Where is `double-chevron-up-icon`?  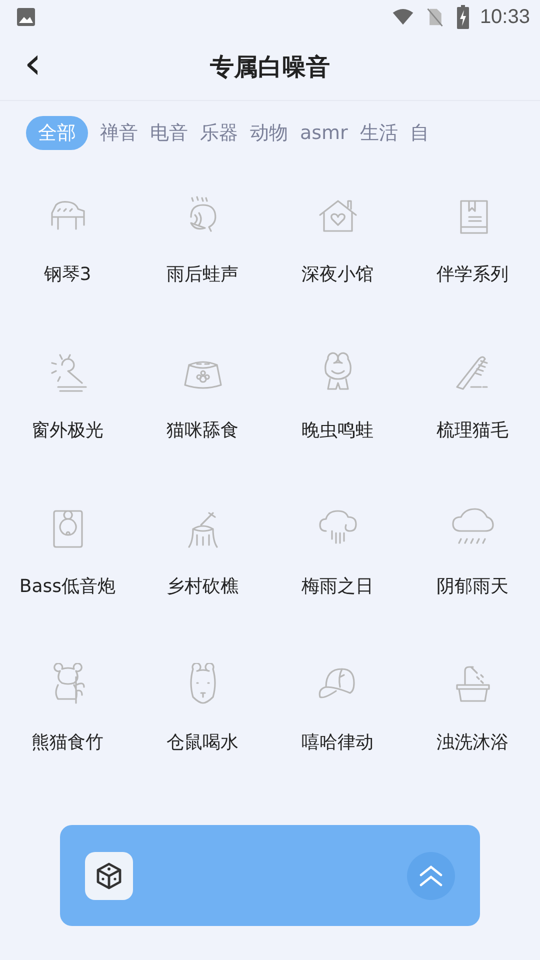
double-chevron-up-icon is located at coordinates (431, 875).